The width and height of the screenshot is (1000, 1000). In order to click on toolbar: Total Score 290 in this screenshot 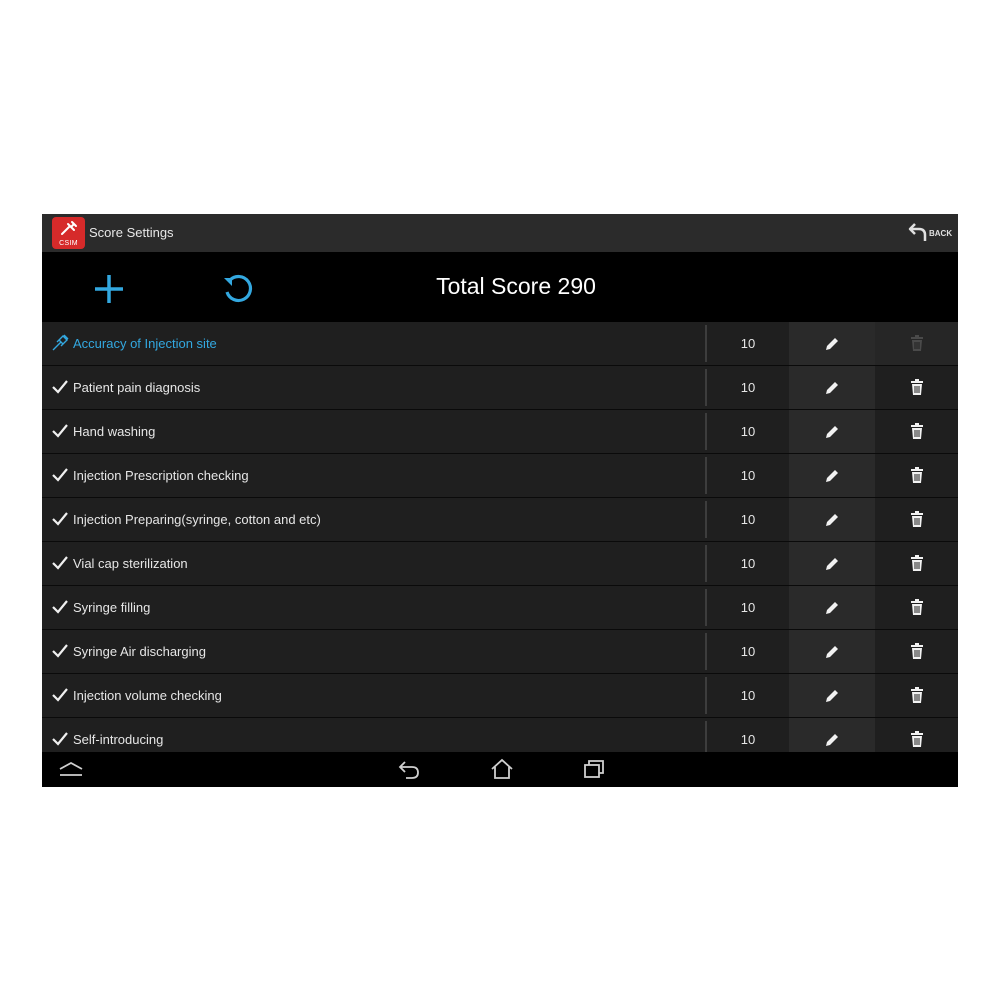, I will do `click(500, 287)`.